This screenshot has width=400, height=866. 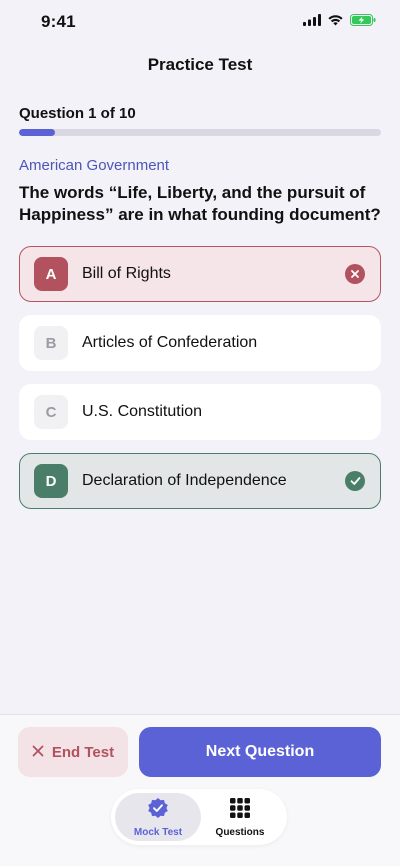 I want to click on status-bar: 9:41, so click(x=200, y=22).